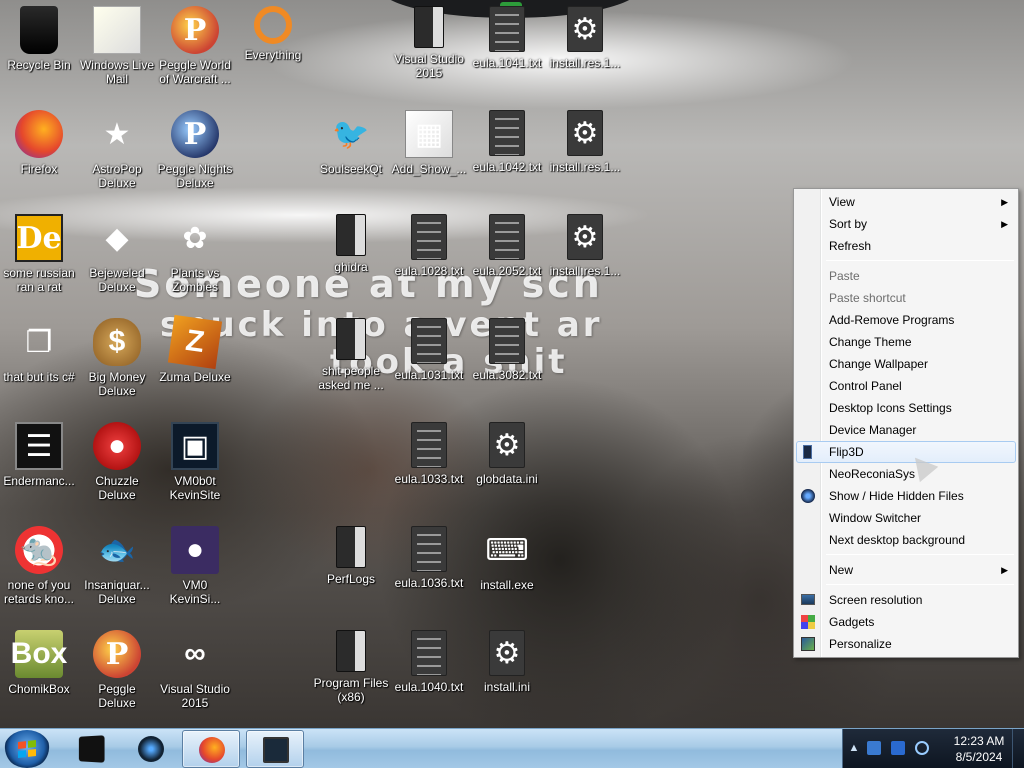 Image resolution: width=1024 pixels, height=768 pixels. I want to click on desktop-icon-chomikbox: Box ChomikBox, so click(39, 676).